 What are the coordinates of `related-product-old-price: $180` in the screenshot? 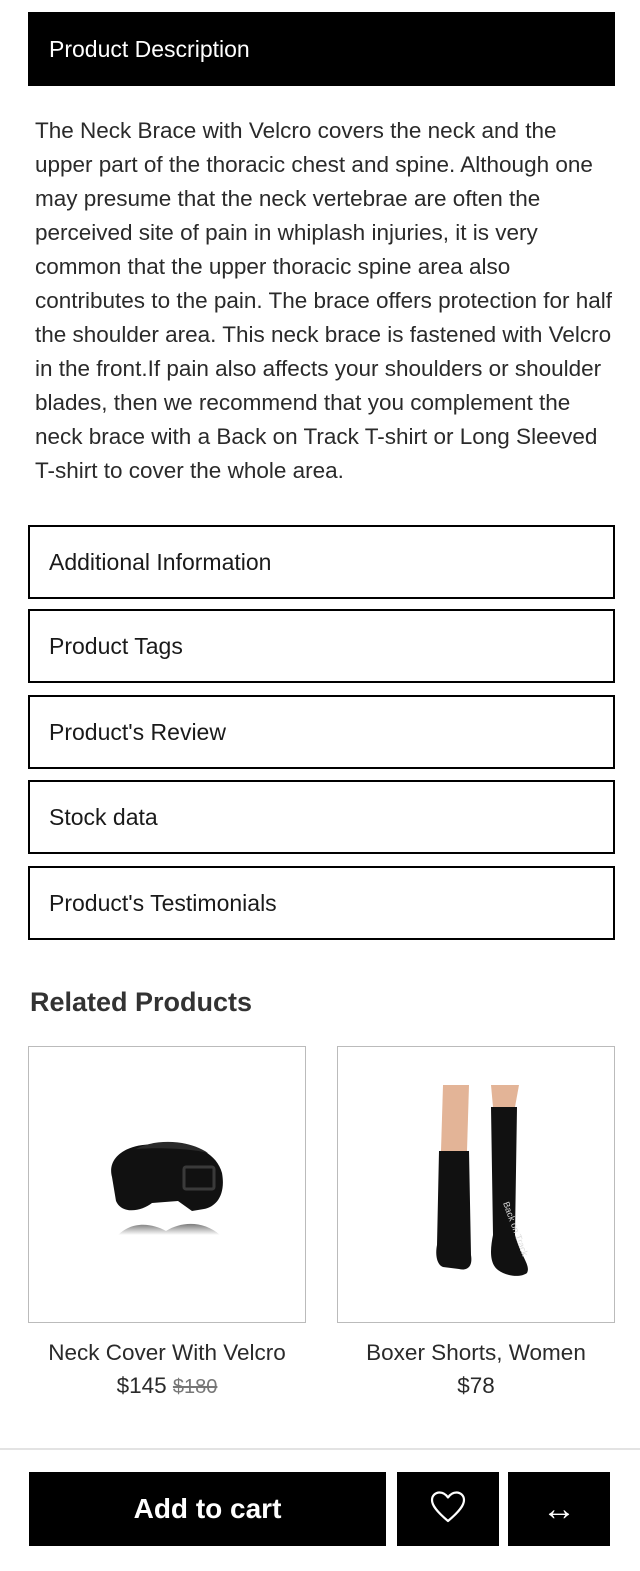 It's located at (195, 1387).